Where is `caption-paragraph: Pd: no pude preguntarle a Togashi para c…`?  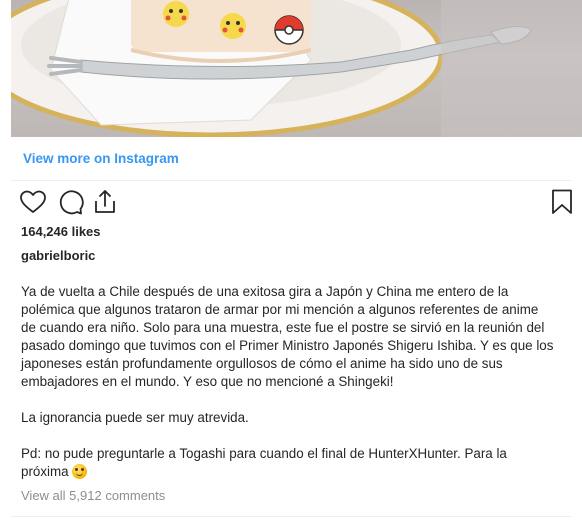
caption-paragraph: Pd: no pude preguntarle a Togashi para c… is located at coordinates (298, 463).